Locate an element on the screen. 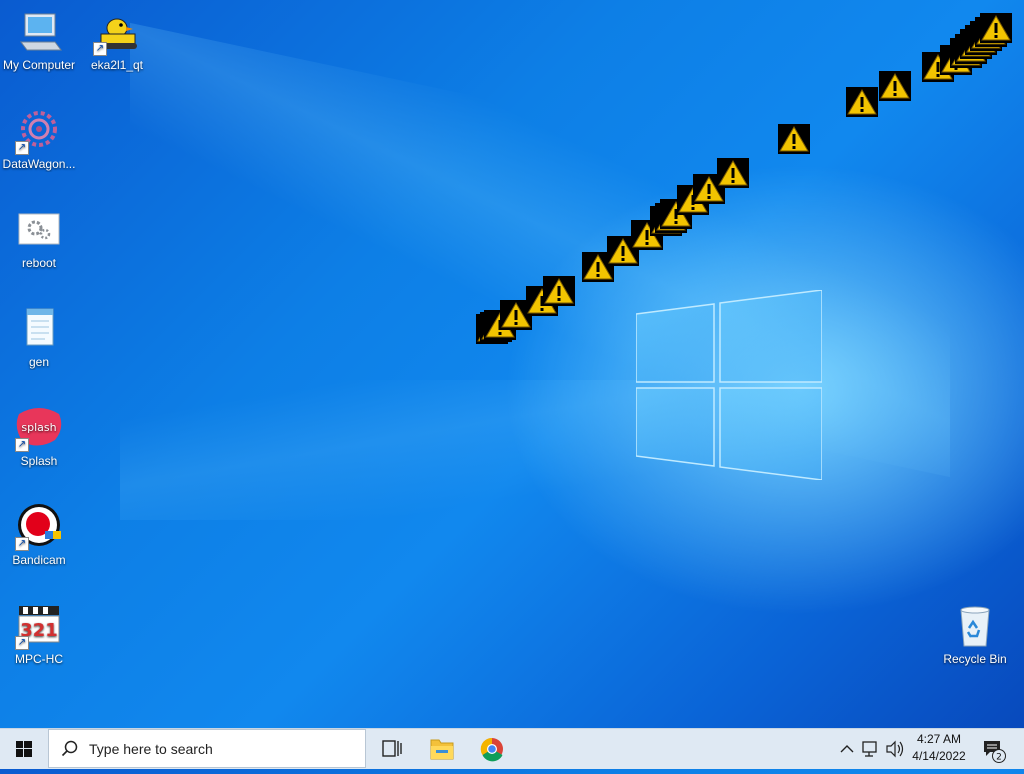 The image size is (1024, 774). desktop-icon-eka2l1: ↗ eka2l1_qt is located at coordinates (117, 40).